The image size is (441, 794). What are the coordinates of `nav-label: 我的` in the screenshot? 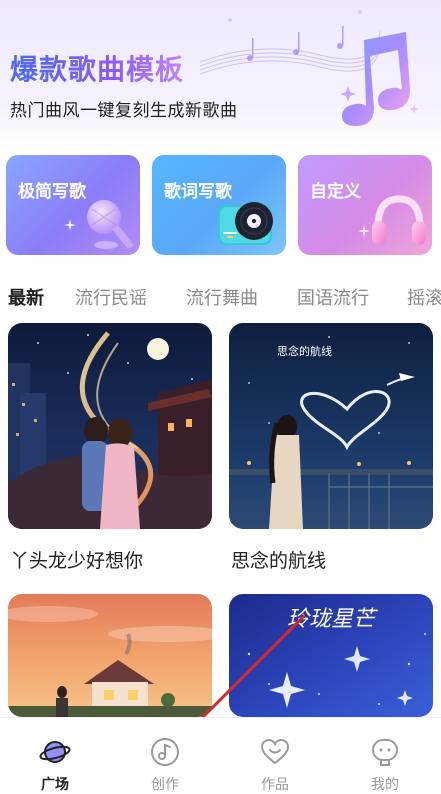 It's located at (385, 785).